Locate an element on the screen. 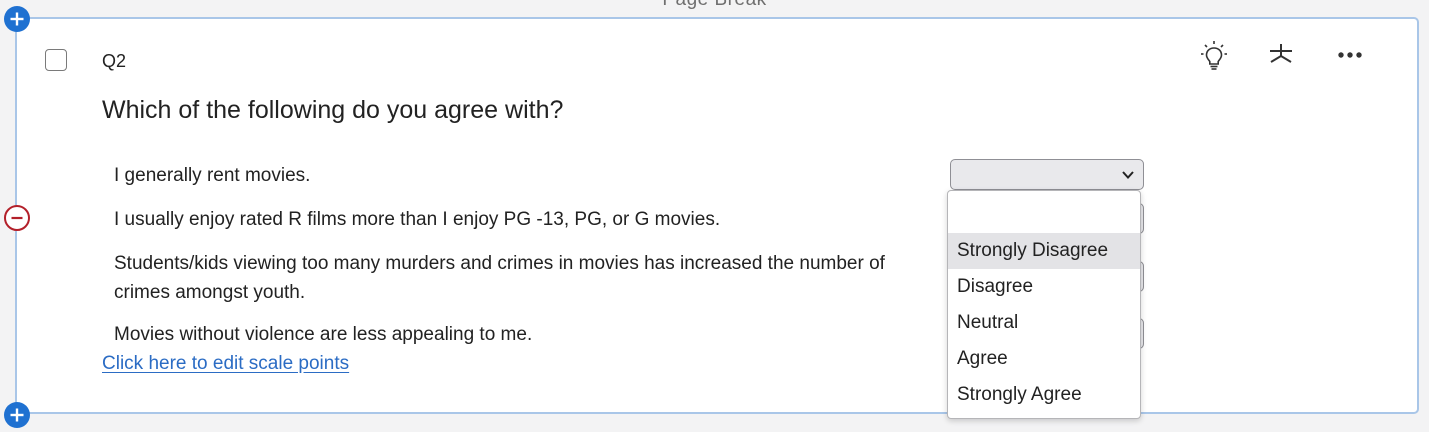  chevron-down-icon is located at coordinates (1128, 175).